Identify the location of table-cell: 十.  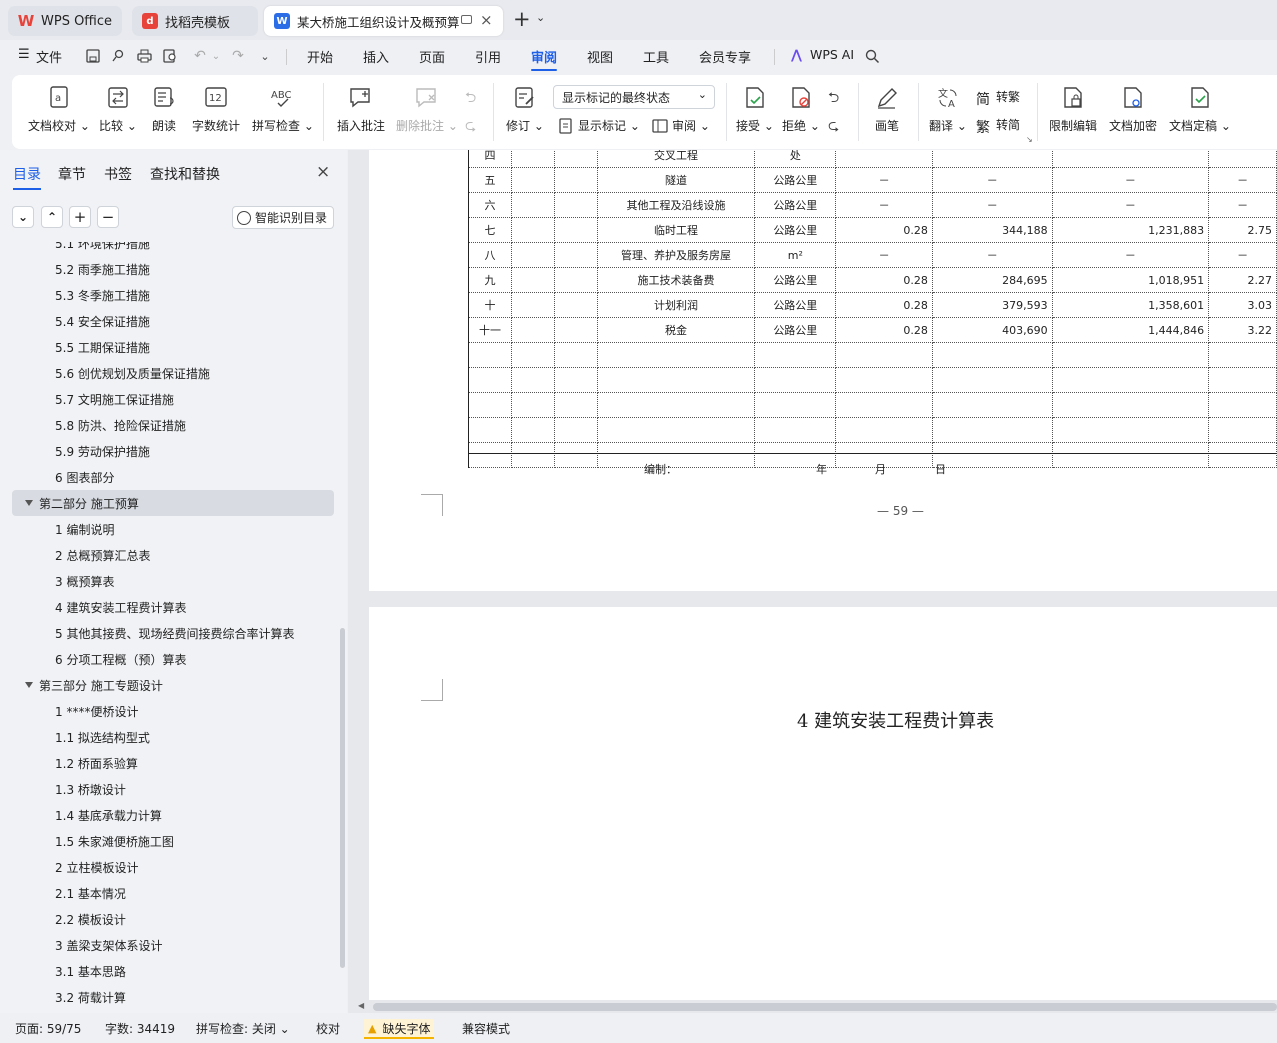
(490, 305).